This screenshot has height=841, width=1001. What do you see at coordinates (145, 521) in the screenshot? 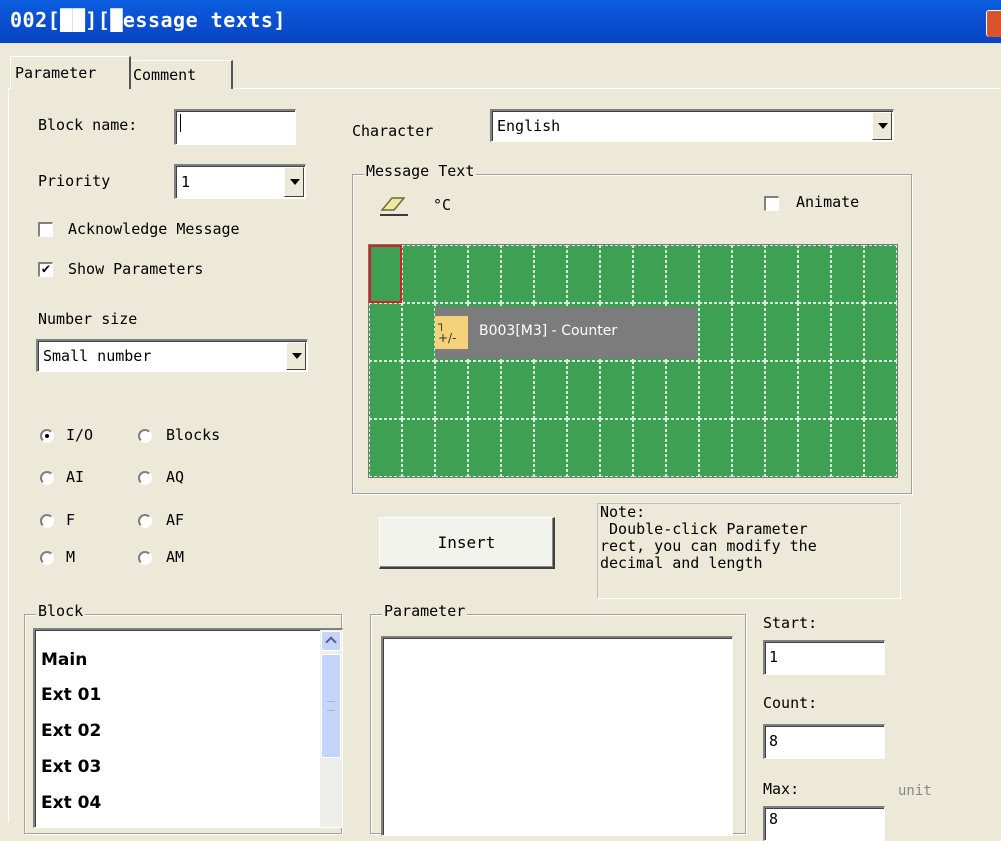
I see `radio-af` at bounding box center [145, 521].